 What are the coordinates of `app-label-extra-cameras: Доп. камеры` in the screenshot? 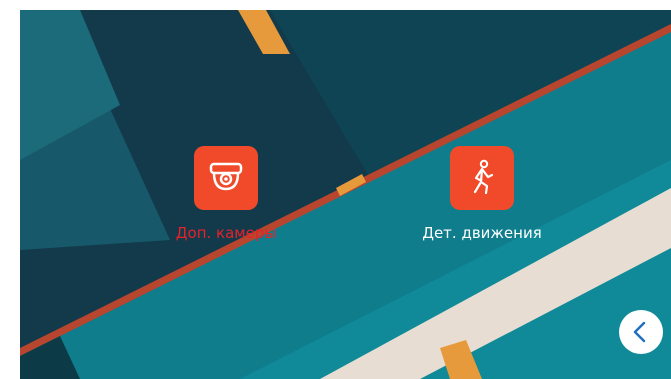 It's located at (226, 233).